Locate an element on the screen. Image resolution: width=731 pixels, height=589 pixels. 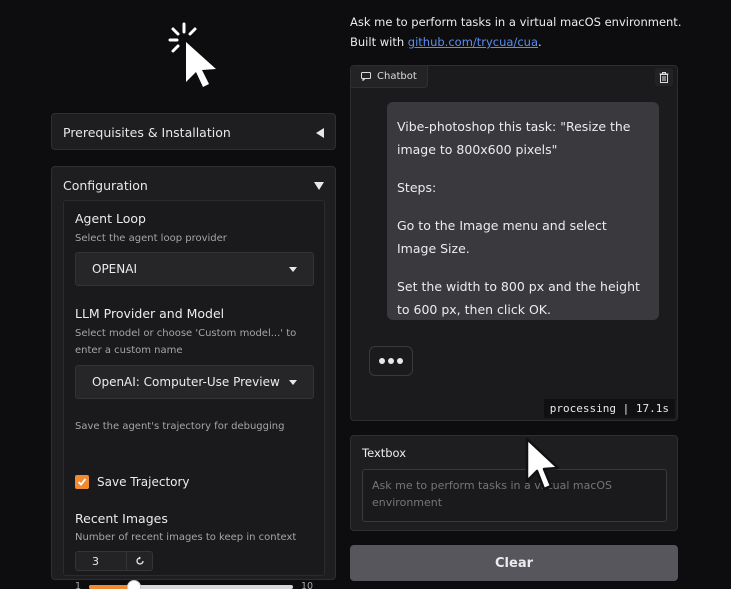
configuration-header: Configuration is located at coordinates (193, 185).